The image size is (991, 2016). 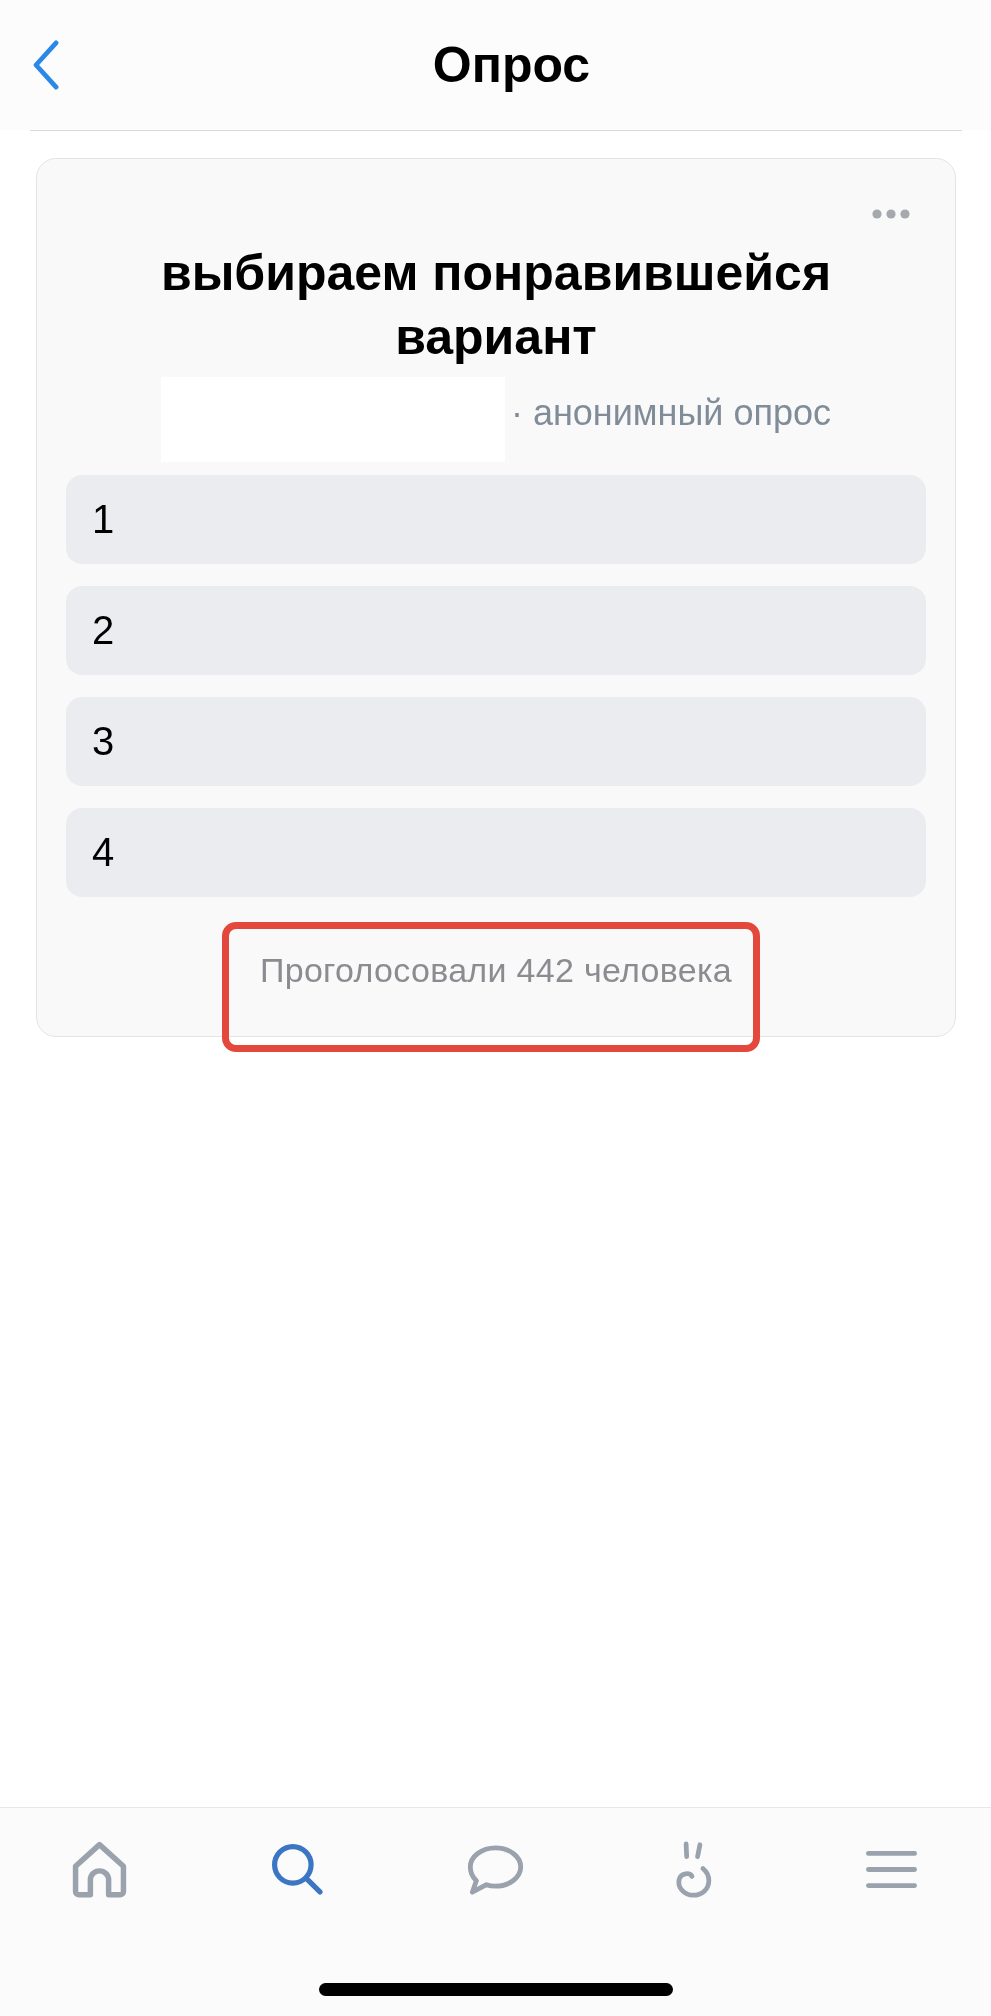 What do you see at coordinates (496, 519) in the screenshot?
I see `poll-option: 1` at bounding box center [496, 519].